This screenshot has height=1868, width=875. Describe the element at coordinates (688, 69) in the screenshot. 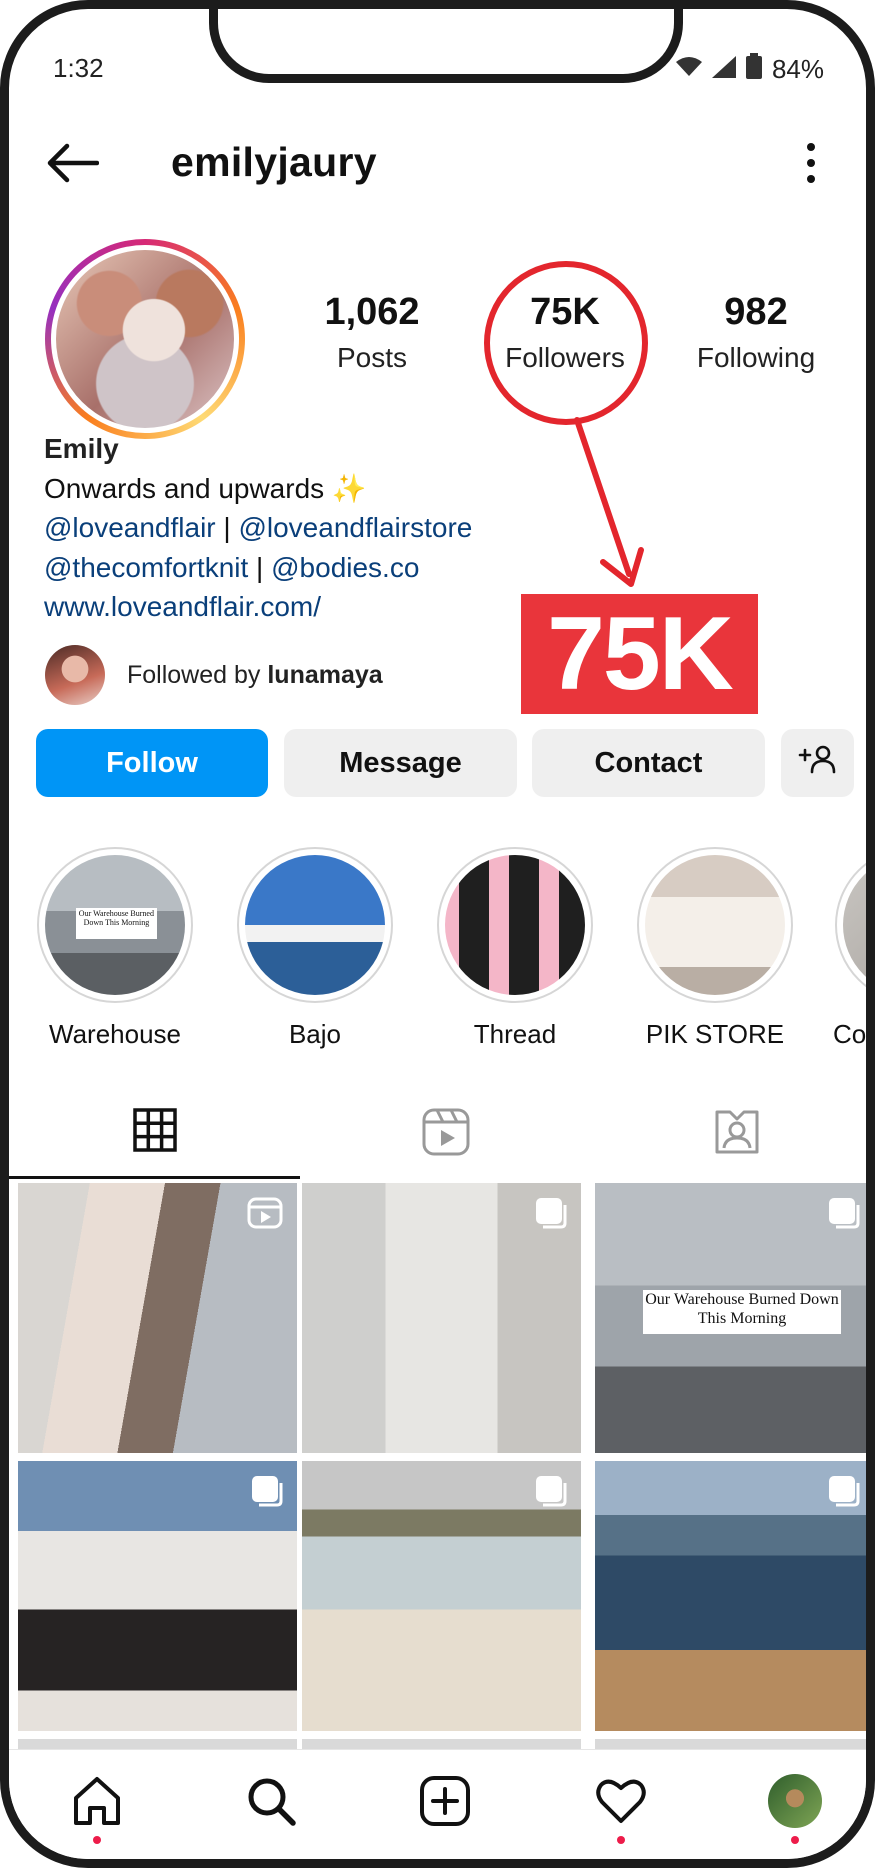

I see `wifi-icon` at that location.